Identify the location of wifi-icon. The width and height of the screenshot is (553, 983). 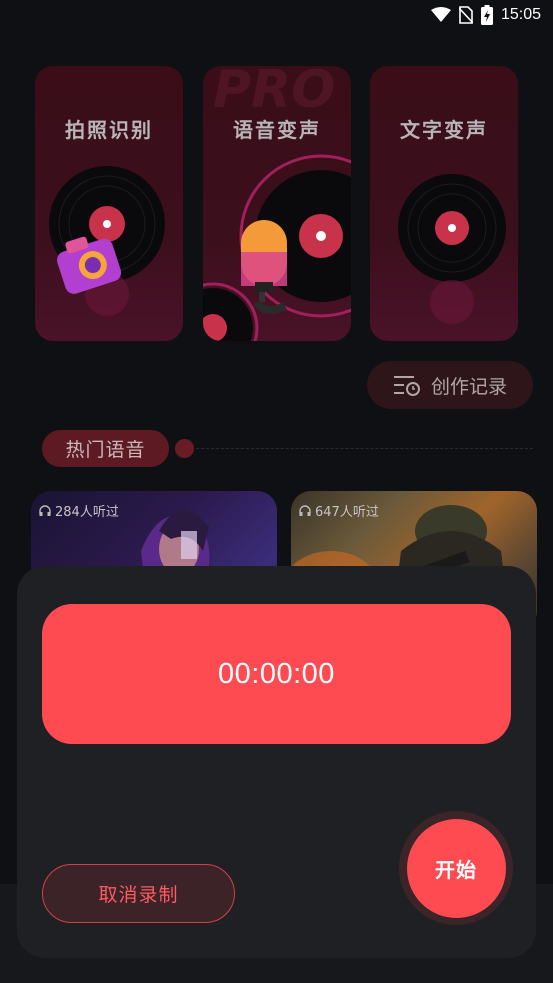
(440, 14).